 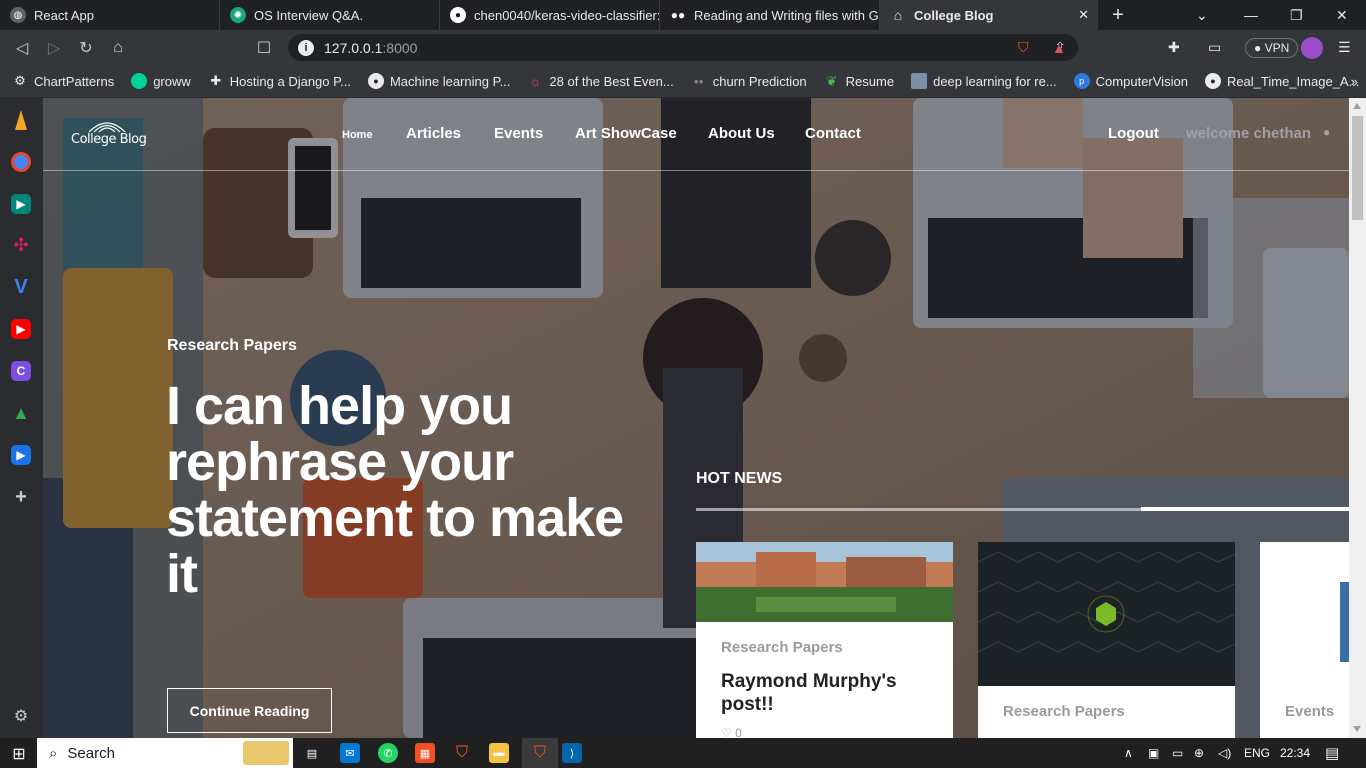 What do you see at coordinates (1130, 81) in the screenshot?
I see `bookmark-computervision: p ComputerVision` at bounding box center [1130, 81].